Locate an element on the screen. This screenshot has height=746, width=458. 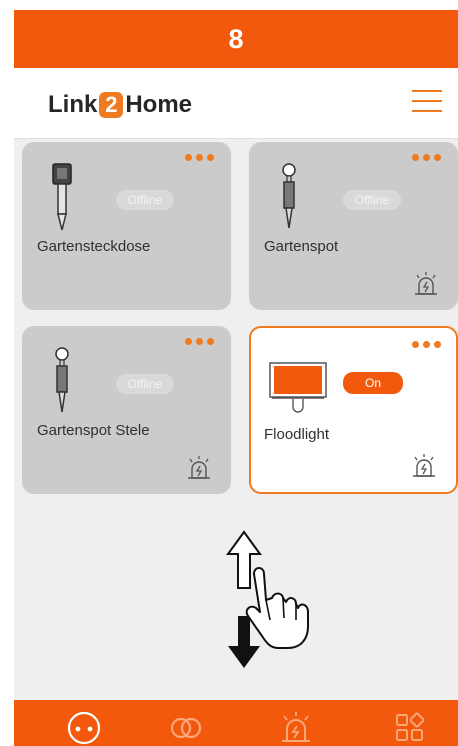
app-header: Link 2 Home is located at coordinates (236, 103).